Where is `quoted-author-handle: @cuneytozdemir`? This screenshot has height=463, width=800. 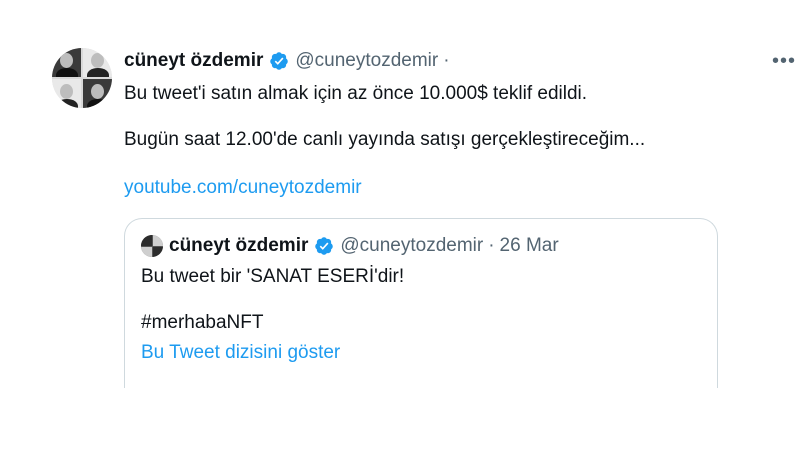
quoted-author-handle: @cuneytozdemir is located at coordinates (411, 246).